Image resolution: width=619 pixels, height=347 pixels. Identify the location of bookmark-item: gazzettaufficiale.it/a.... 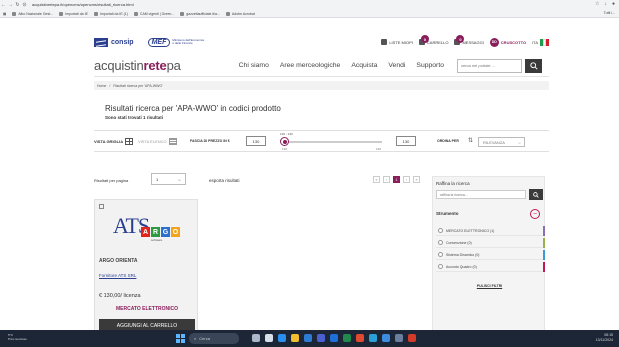
(200, 13).